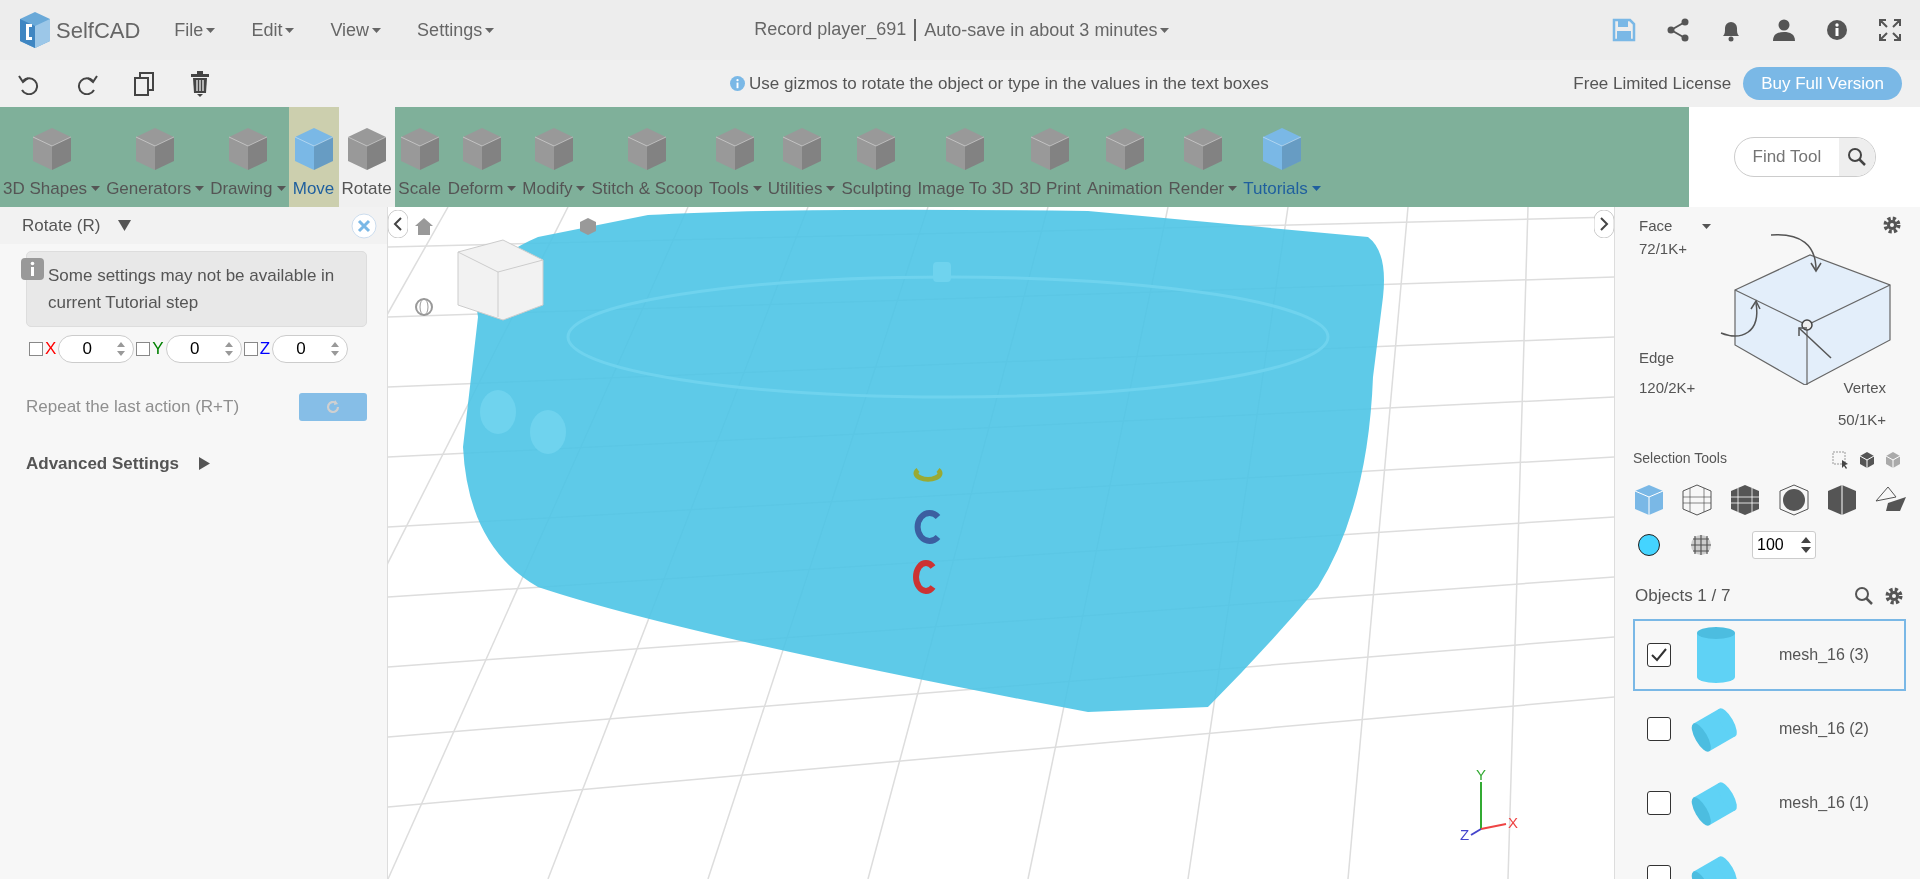 The image size is (1920, 879). I want to click on sphere-cube-icon, so click(1793, 500).